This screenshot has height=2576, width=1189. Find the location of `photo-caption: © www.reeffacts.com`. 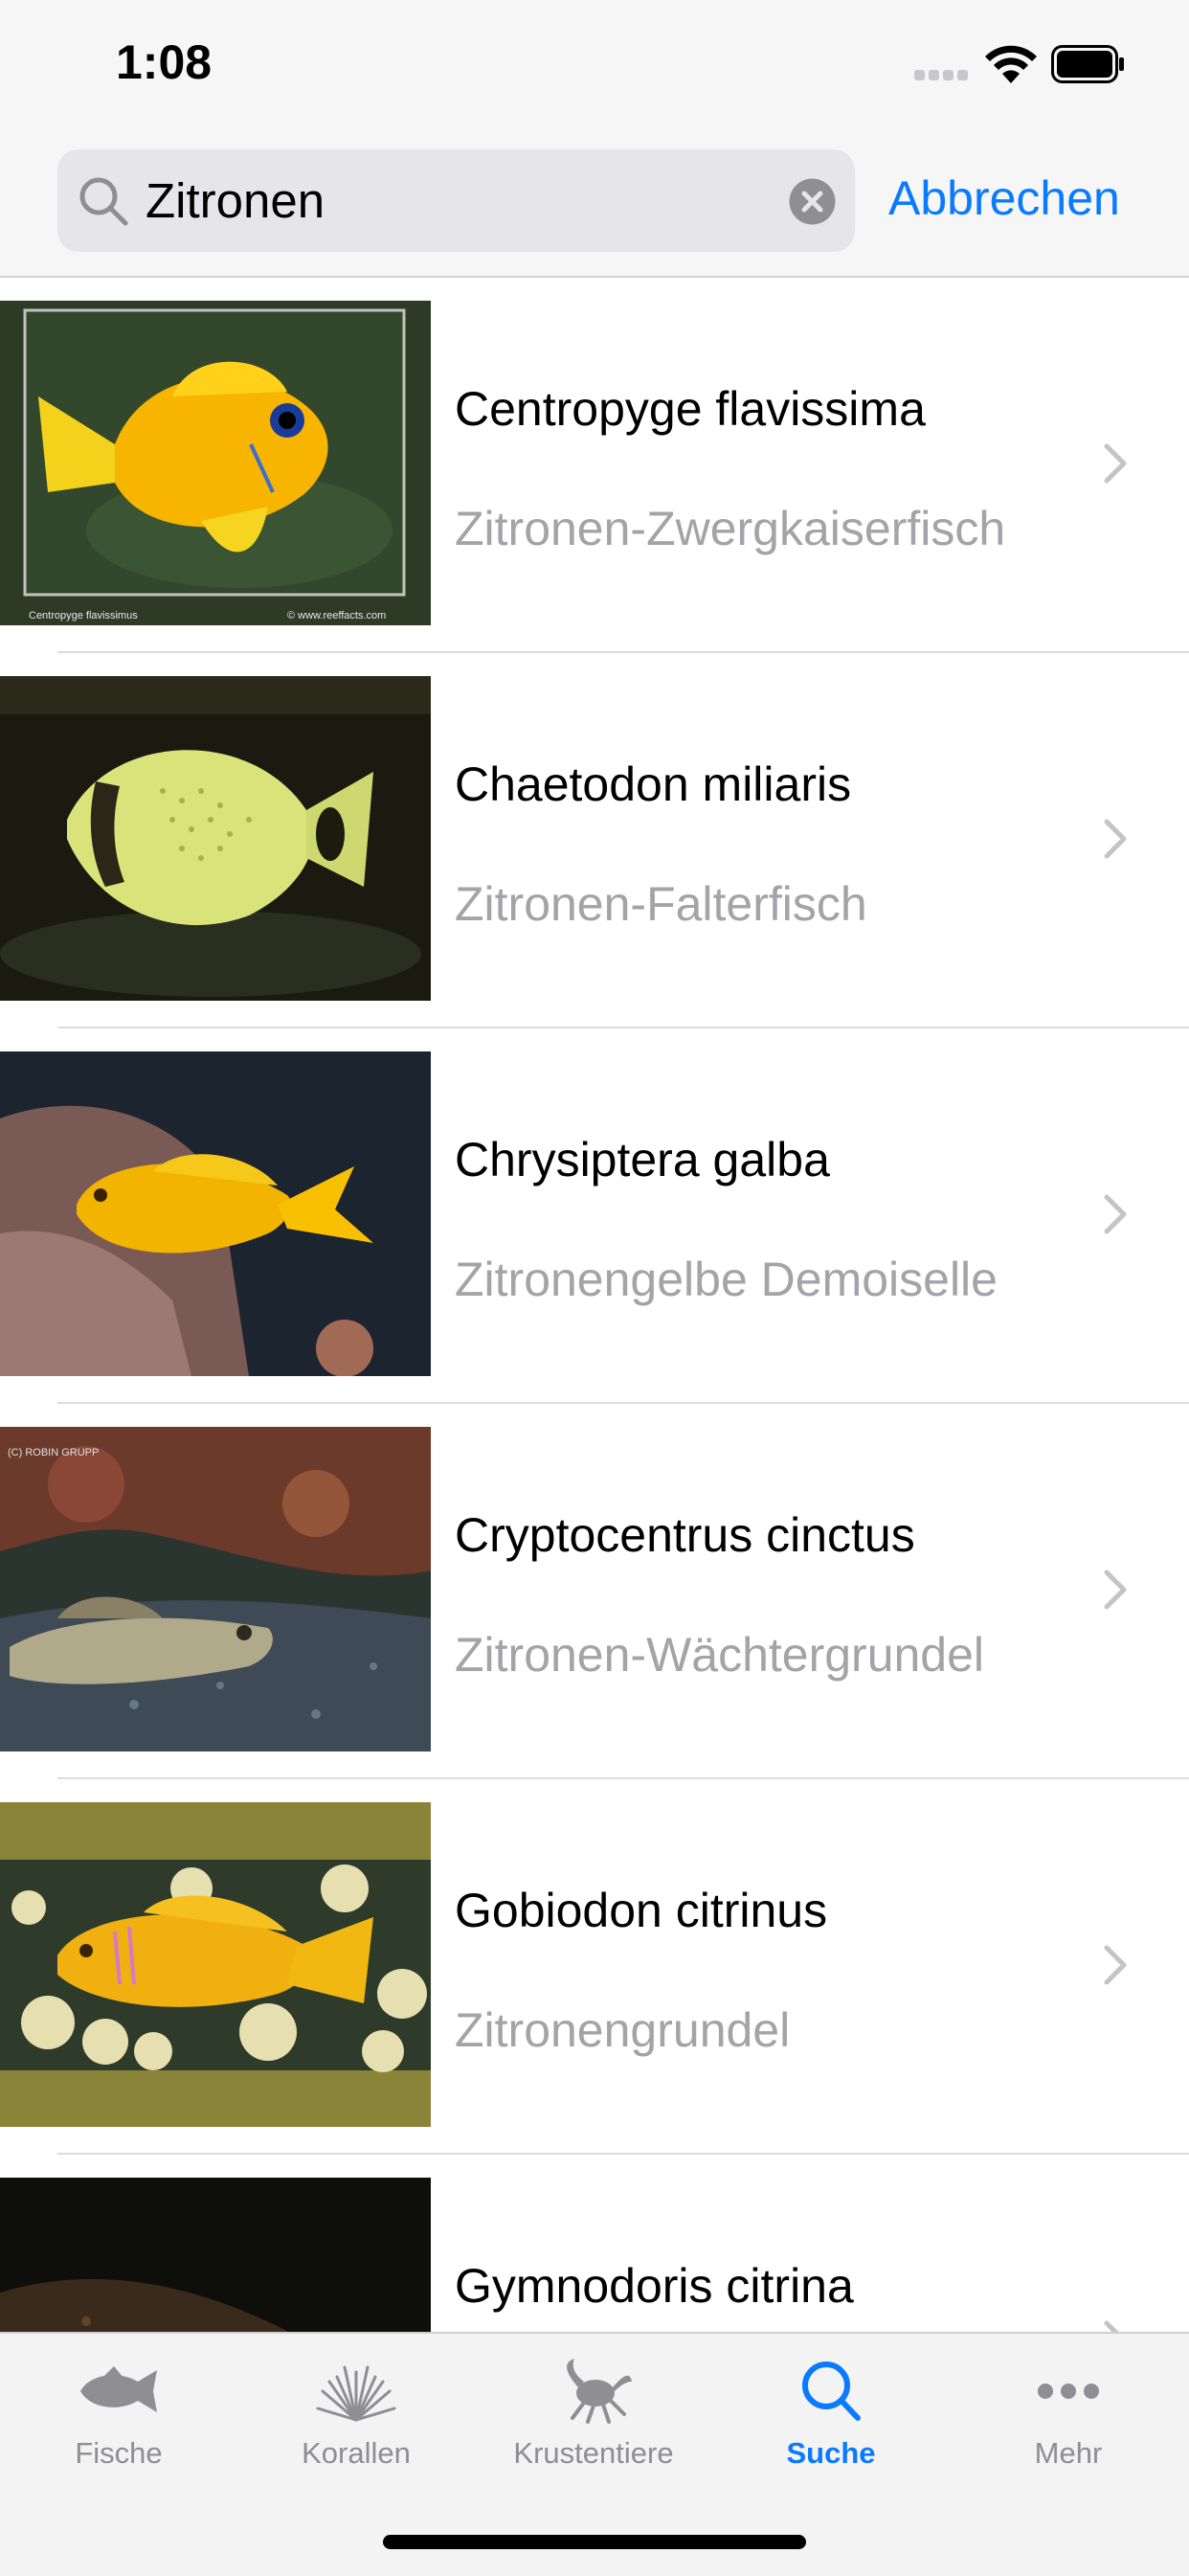

photo-caption: © www.reeffacts.com is located at coordinates (336, 615).